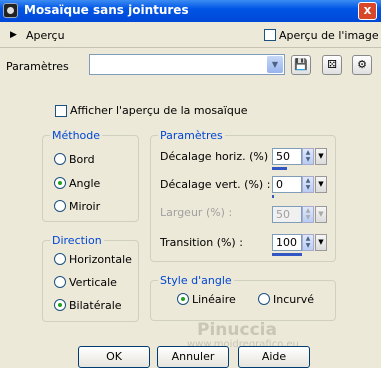 The height and width of the screenshot is (368, 381). What do you see at coordinates (273, 196) in the screenshot?
I see `vert-offset-slider` at bounding box center [273, 196].